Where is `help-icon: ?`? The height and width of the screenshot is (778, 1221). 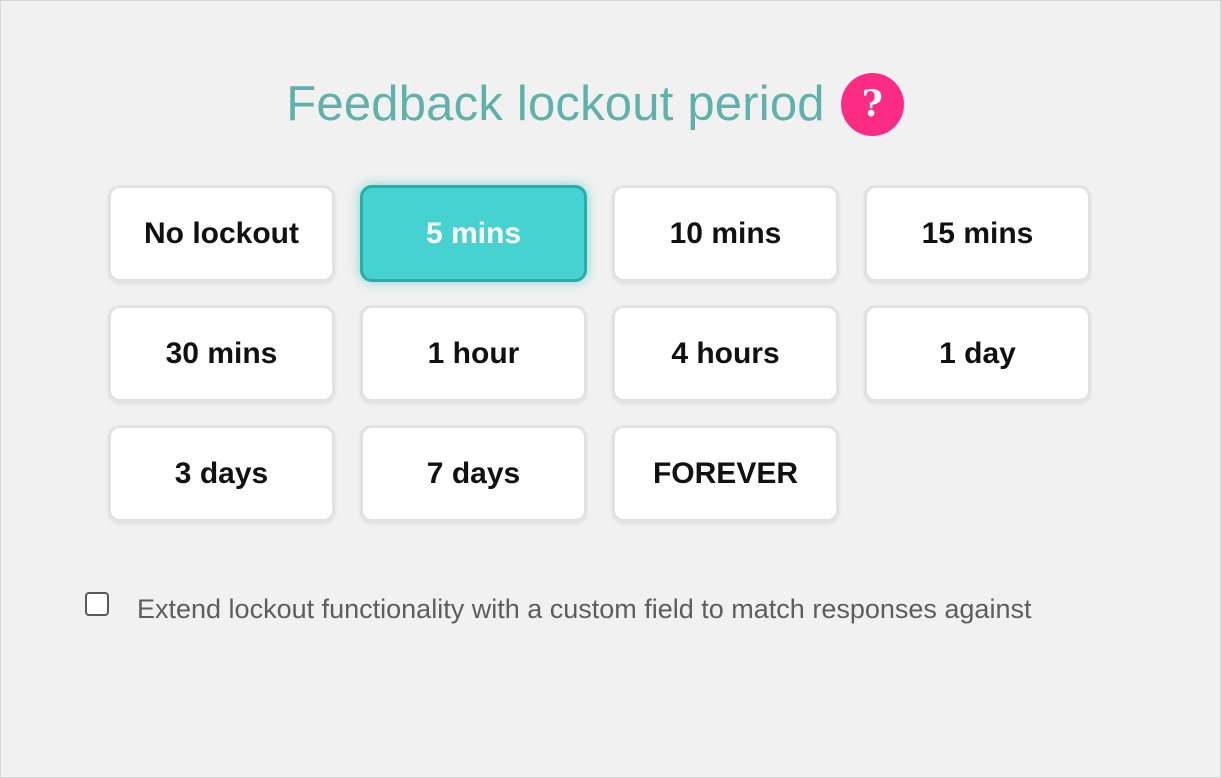 help-icon: ? is located at coordinates (872, 104).